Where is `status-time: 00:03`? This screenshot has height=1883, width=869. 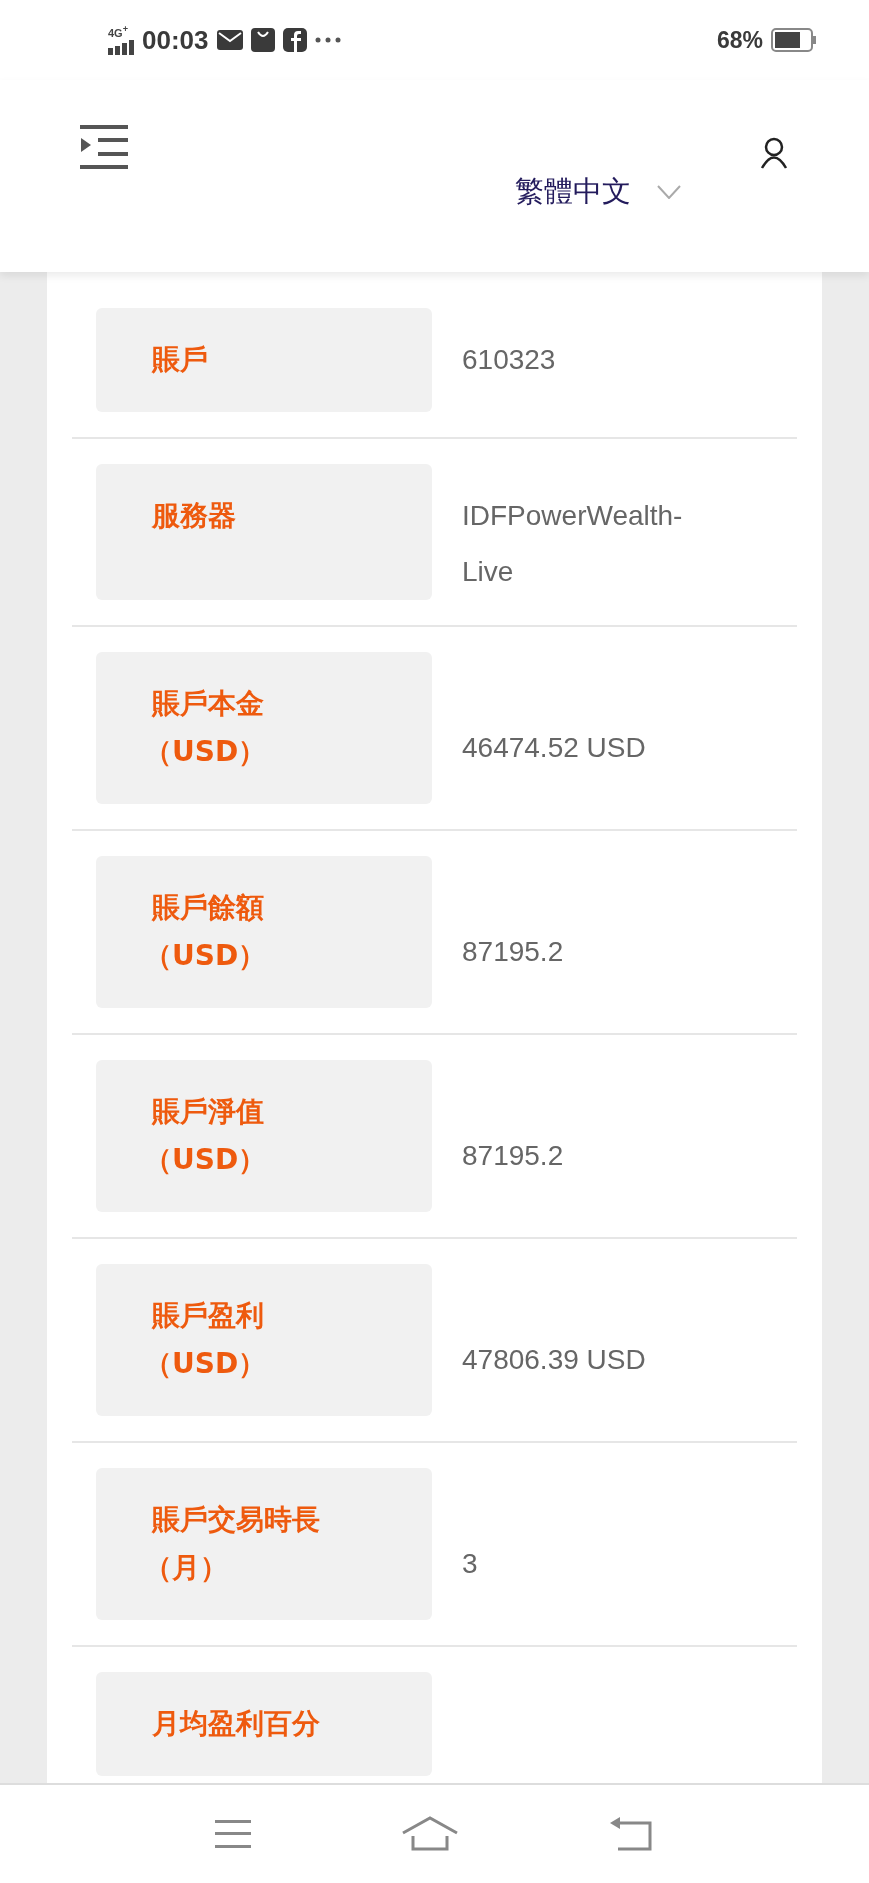 status-time: 00:03 is located at coordinates (175, 40).